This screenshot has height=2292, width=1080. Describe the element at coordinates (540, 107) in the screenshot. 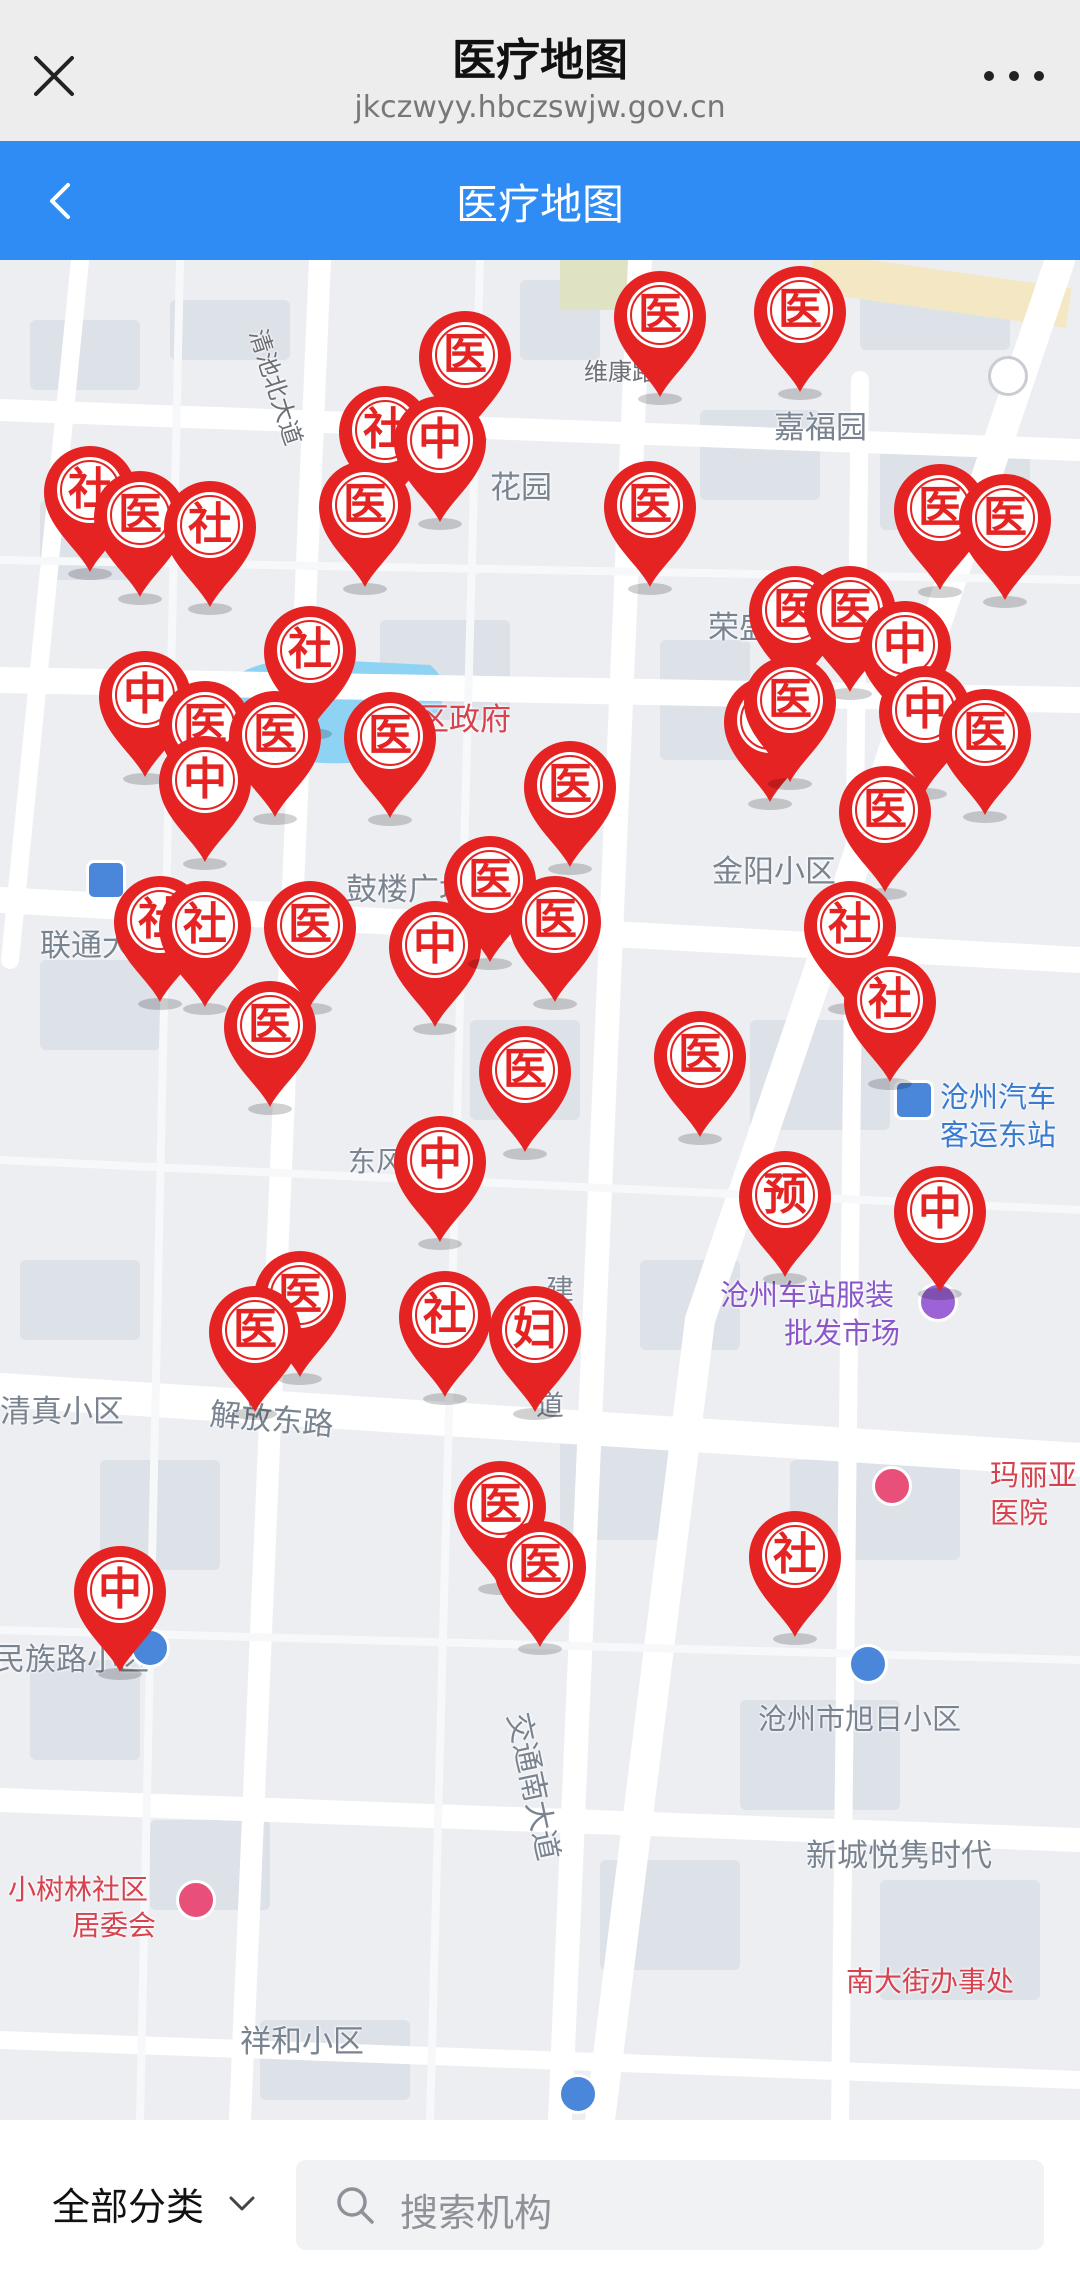

I see `window-url: jkczwyy.hbczswjw.gov.cn` at that location.